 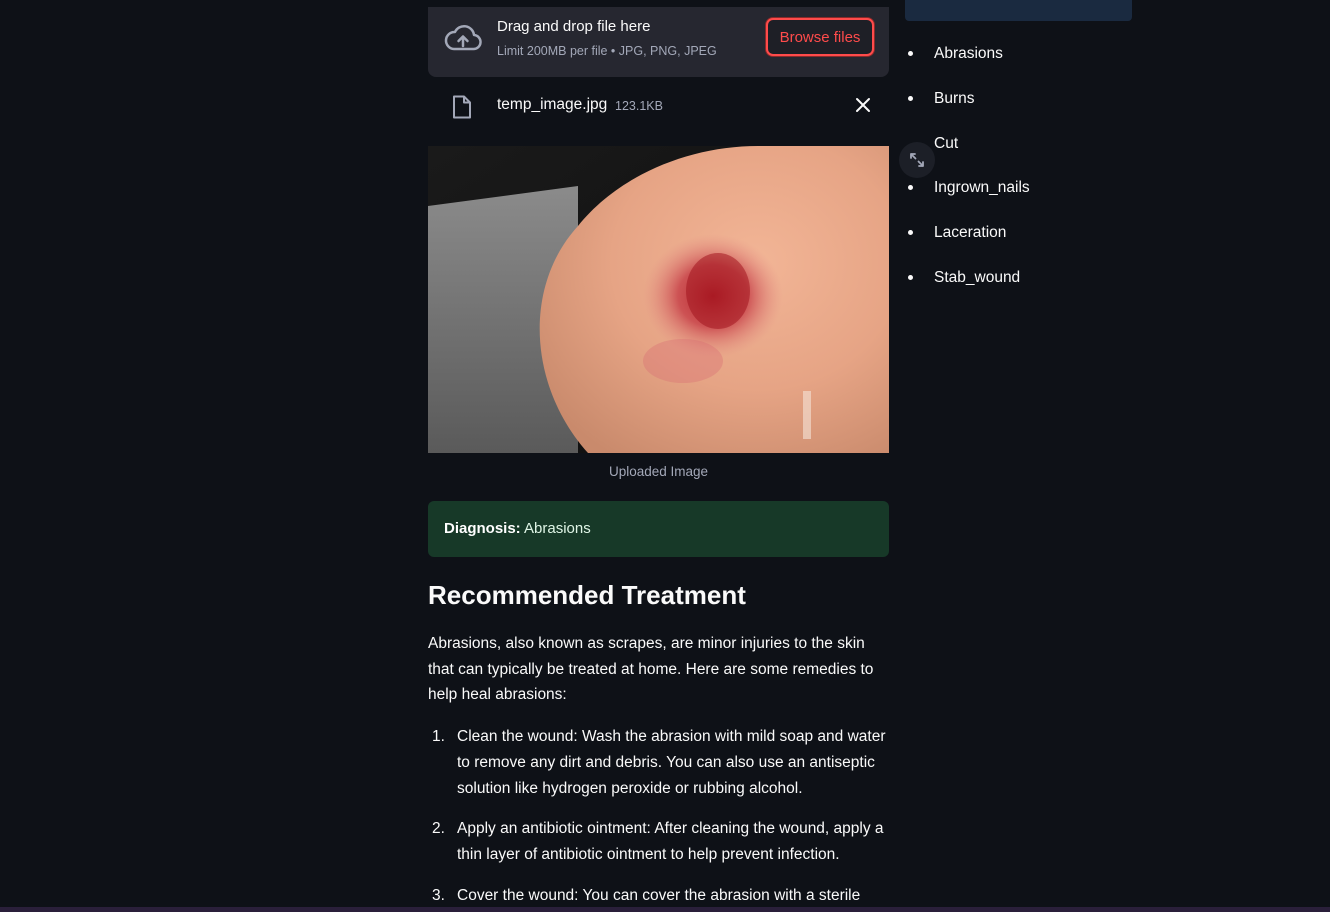 I want to click on list-item: Stab_wound, so click(x=967, y=287).